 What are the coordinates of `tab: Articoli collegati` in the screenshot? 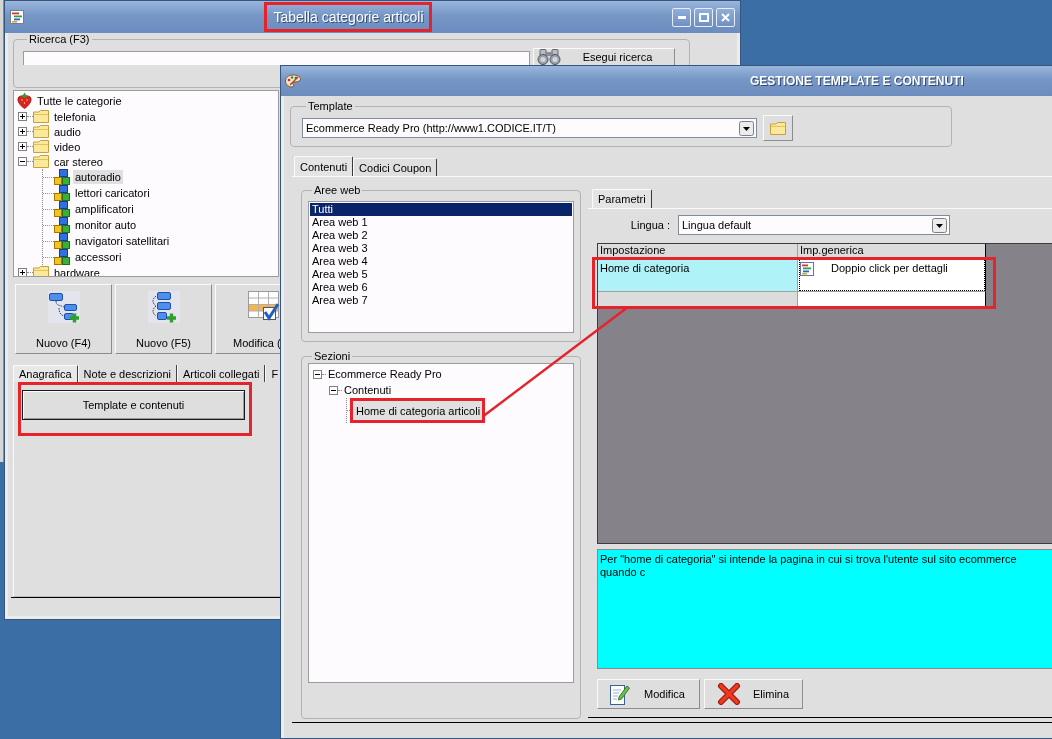 It's located at (221, 373).